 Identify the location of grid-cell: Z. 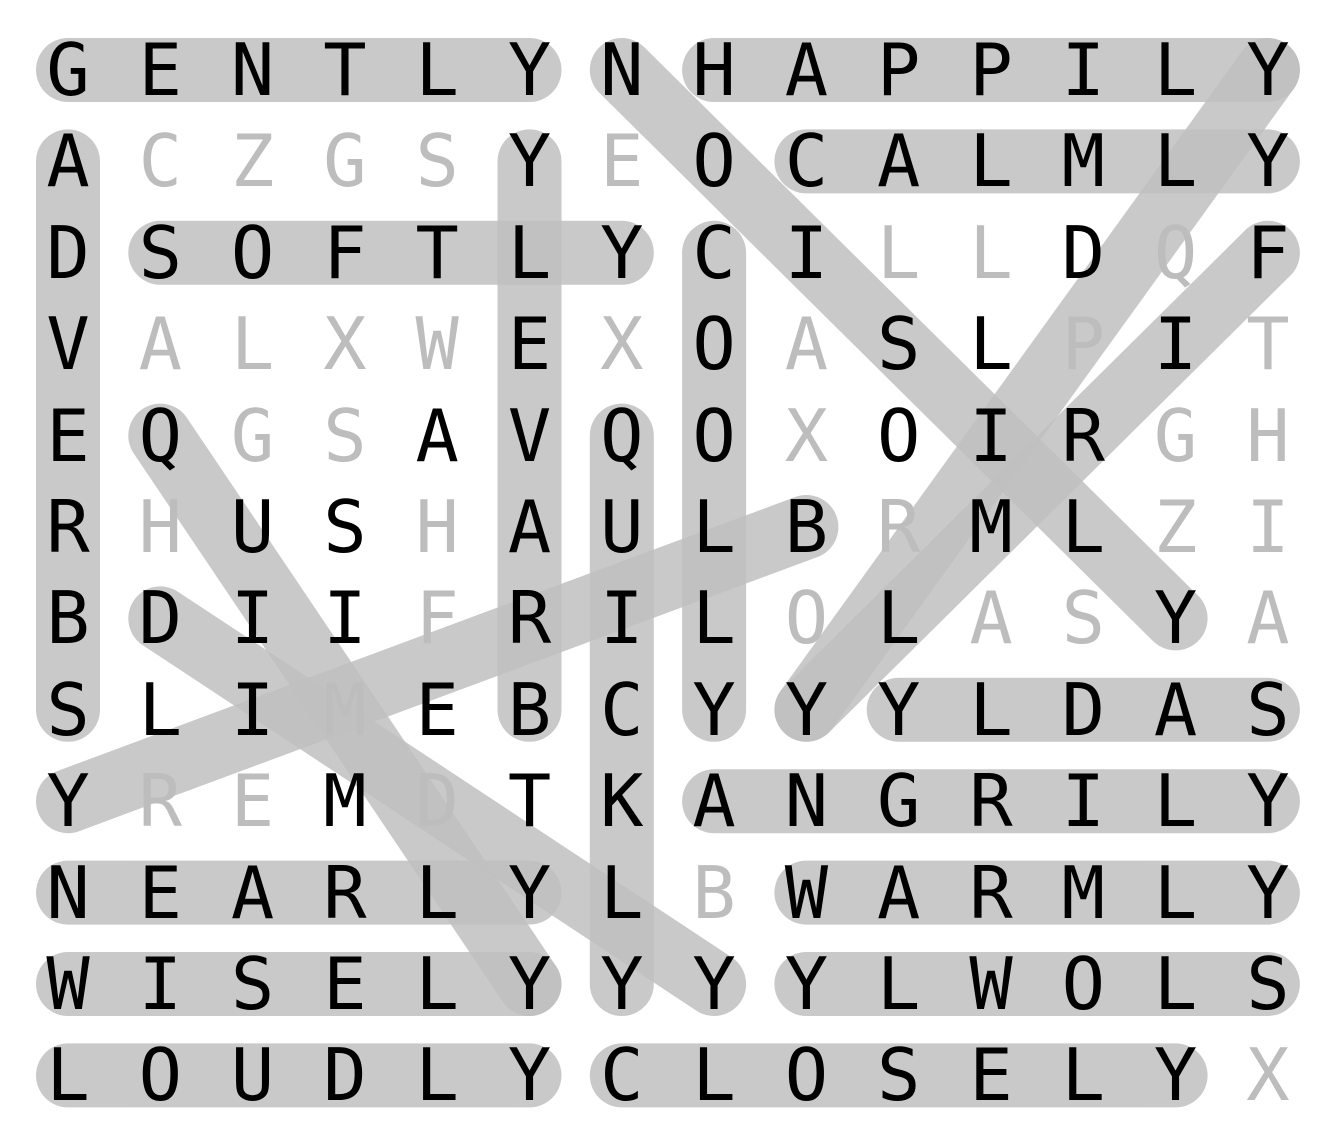
(1176, 527).